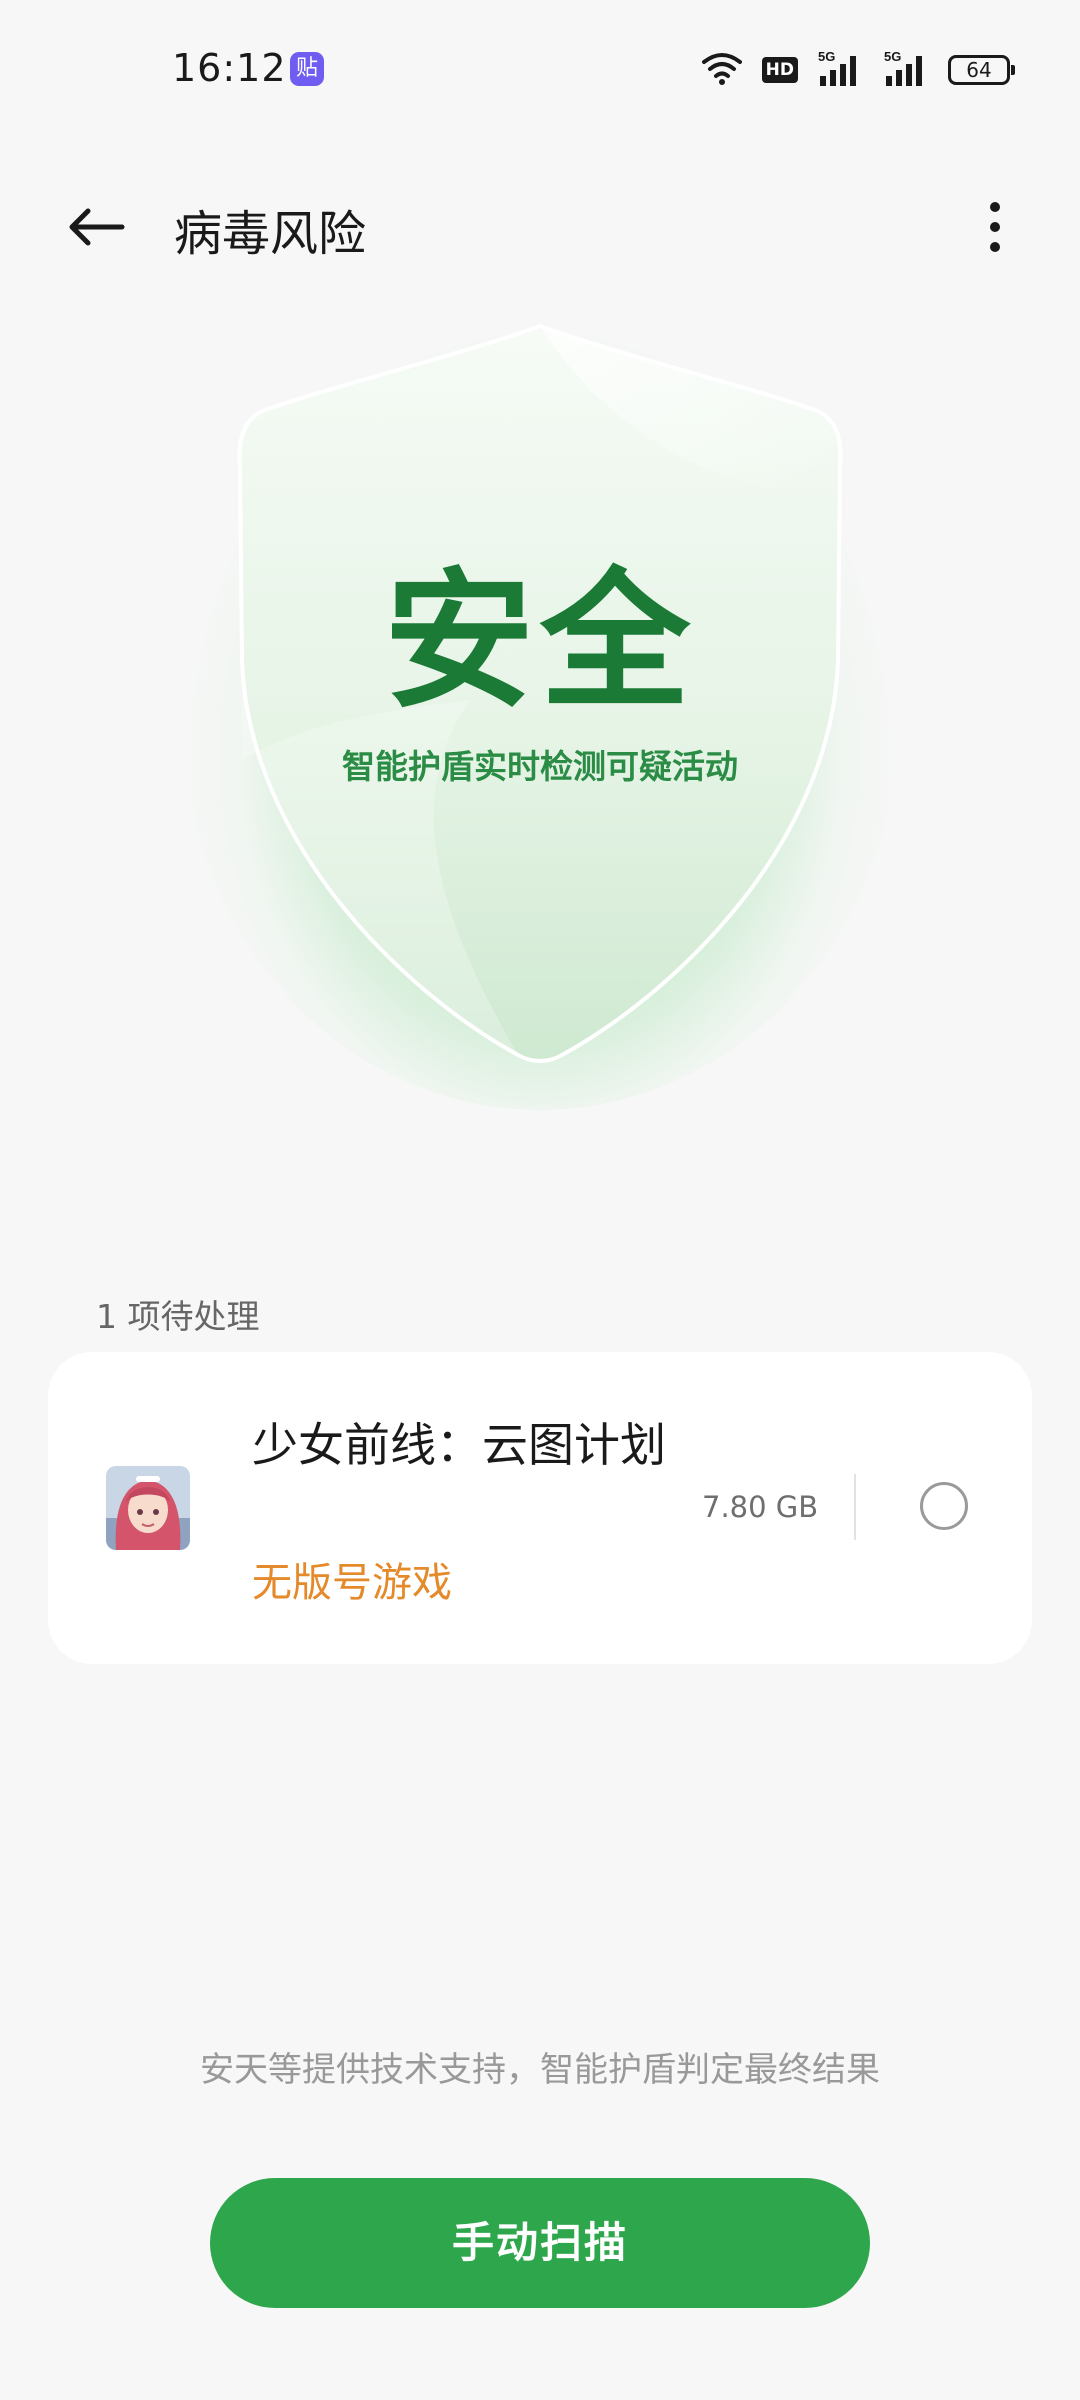 The height and width of the screenshot is (2400, 1080). What do you see at coordinates (540, 70) in the screenshot?
I see `status-bar: 16:12 贴 HD 5G 5G 64` at bounding box center [540, 70].